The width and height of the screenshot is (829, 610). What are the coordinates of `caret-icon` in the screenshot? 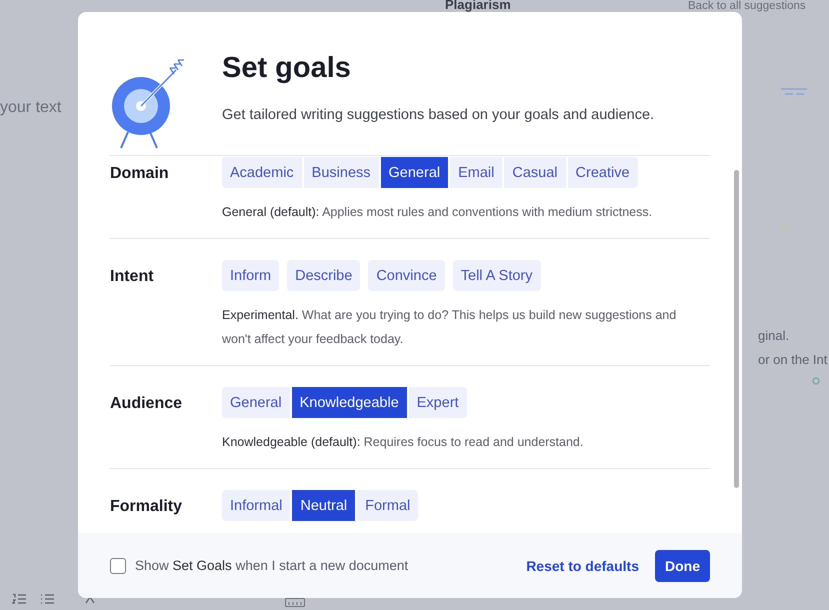 It's located at (90, 600).